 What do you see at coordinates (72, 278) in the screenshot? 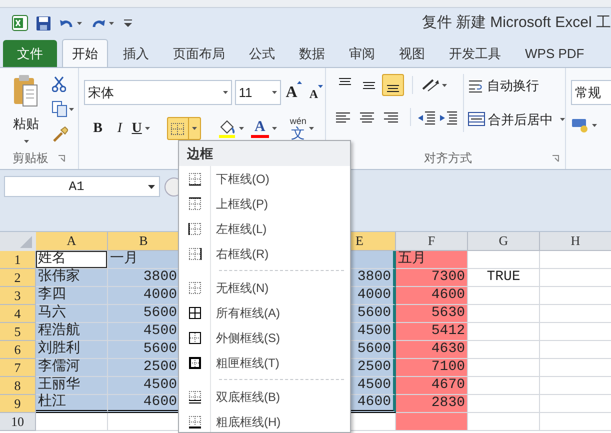
I see `table-cell: 张伟家` at bounding box center [72, 278].